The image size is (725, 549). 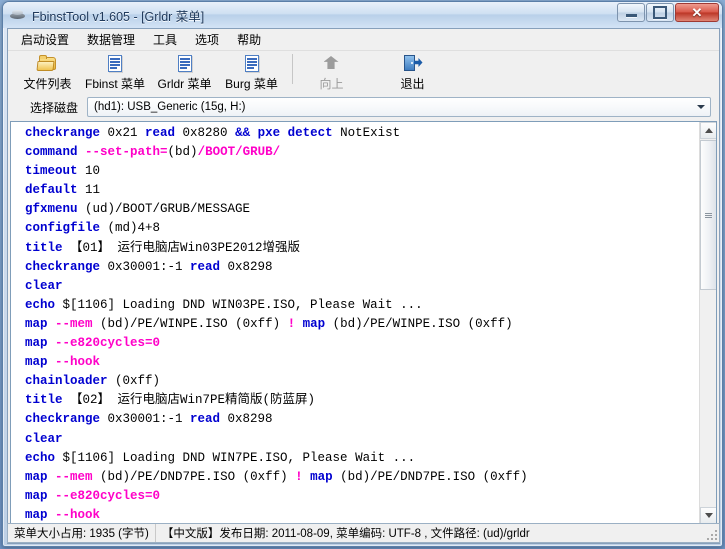 I want to click on code-token: 11, so click(x=89, y=190).